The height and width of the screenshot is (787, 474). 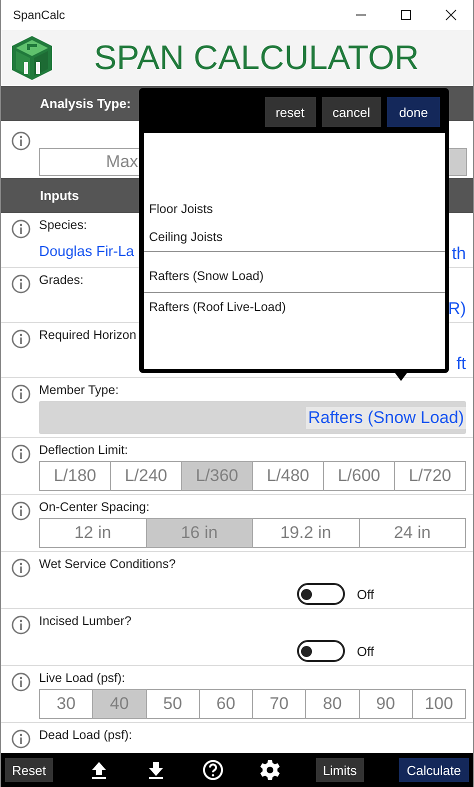 What do you see at coordinates (85, 621) in the screenshot?
I see `field-label: Incised Lumber?` at bounding box center [85, 621].